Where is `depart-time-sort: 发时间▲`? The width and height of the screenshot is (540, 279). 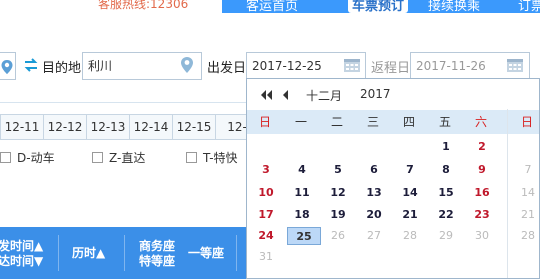
depart-time-sort: 发时间▲ is located at coordinates (21, 246).